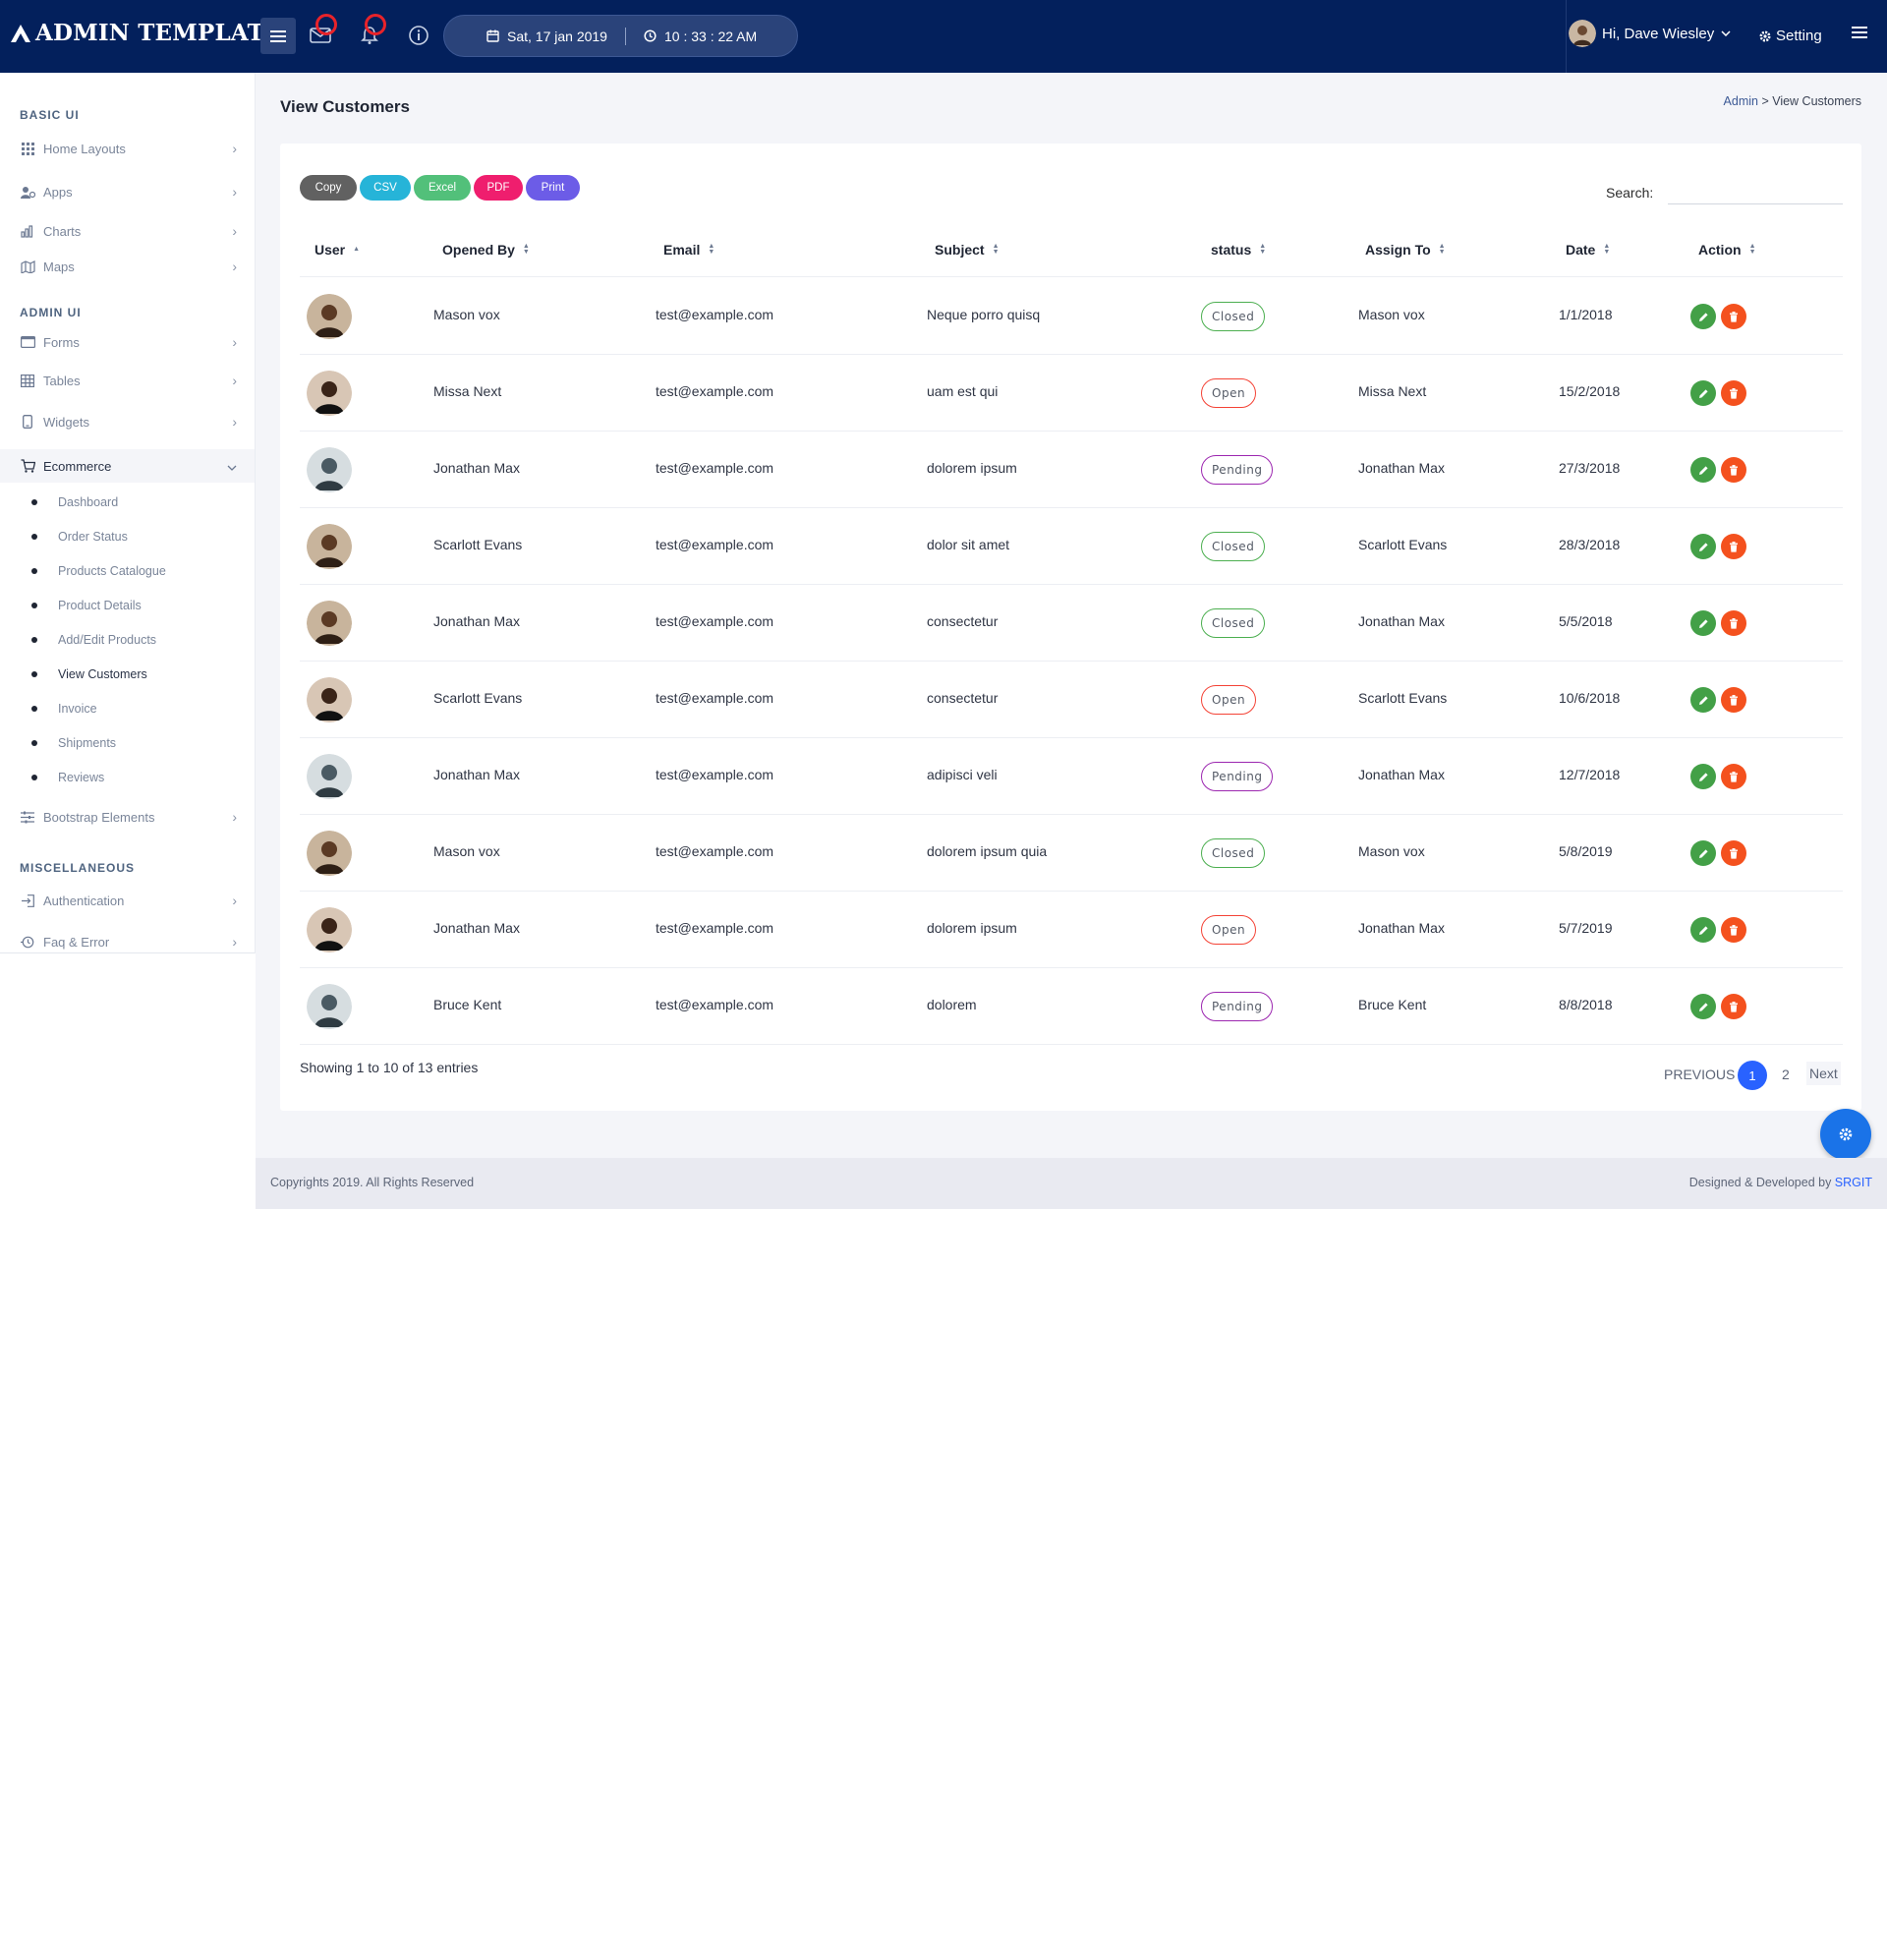  I want to click on column-header-action: Action ▲ ▼, so click(1727, 250).